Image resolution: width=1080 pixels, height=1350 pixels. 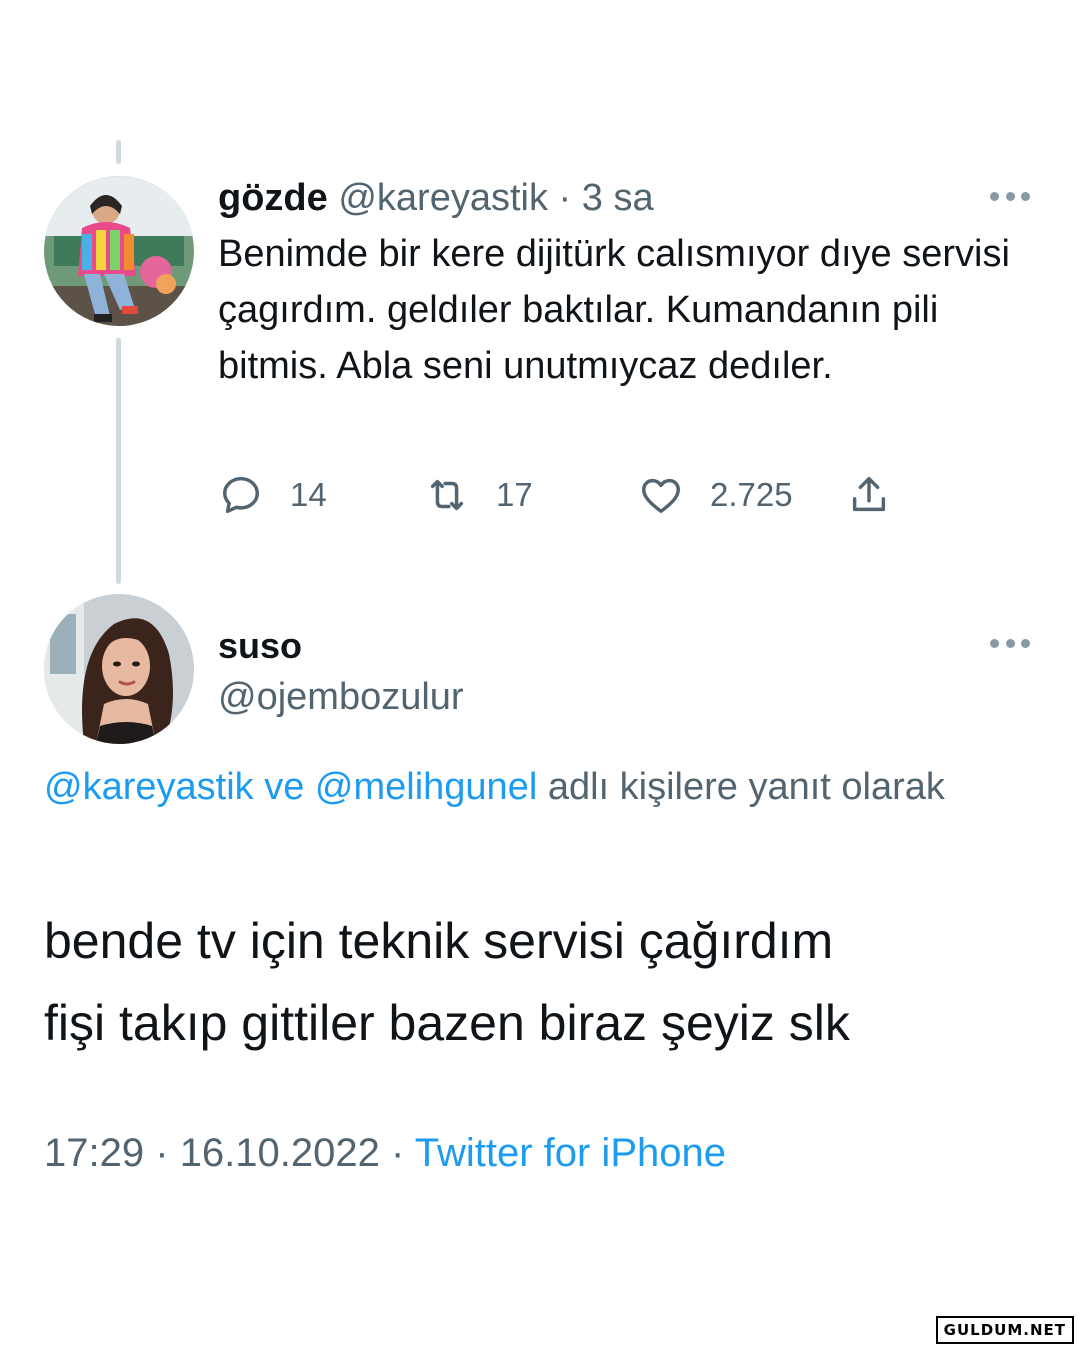 I want to click on share-icon, so click(x=869, y=494).